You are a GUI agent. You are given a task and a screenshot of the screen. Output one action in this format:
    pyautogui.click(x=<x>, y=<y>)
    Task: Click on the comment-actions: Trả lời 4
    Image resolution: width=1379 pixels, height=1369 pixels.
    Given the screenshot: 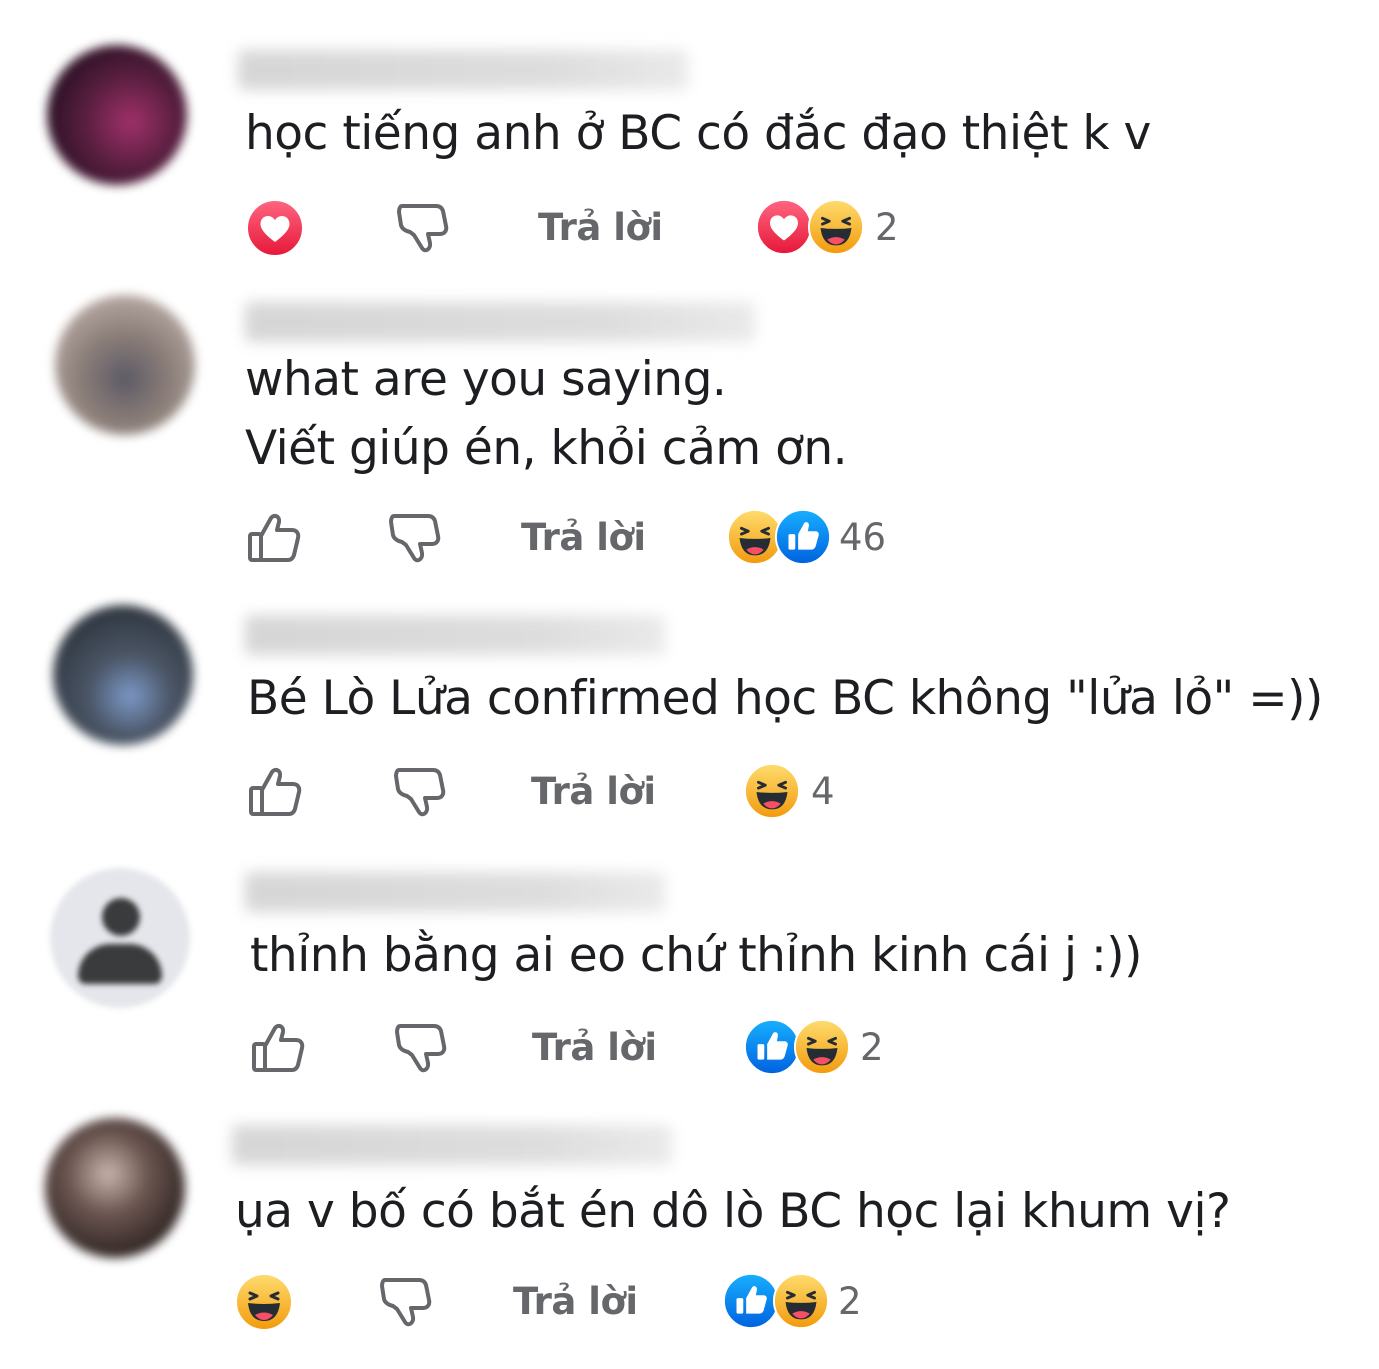 What is the action you would take?
    pyautogui.click(x=689, y=792)
    